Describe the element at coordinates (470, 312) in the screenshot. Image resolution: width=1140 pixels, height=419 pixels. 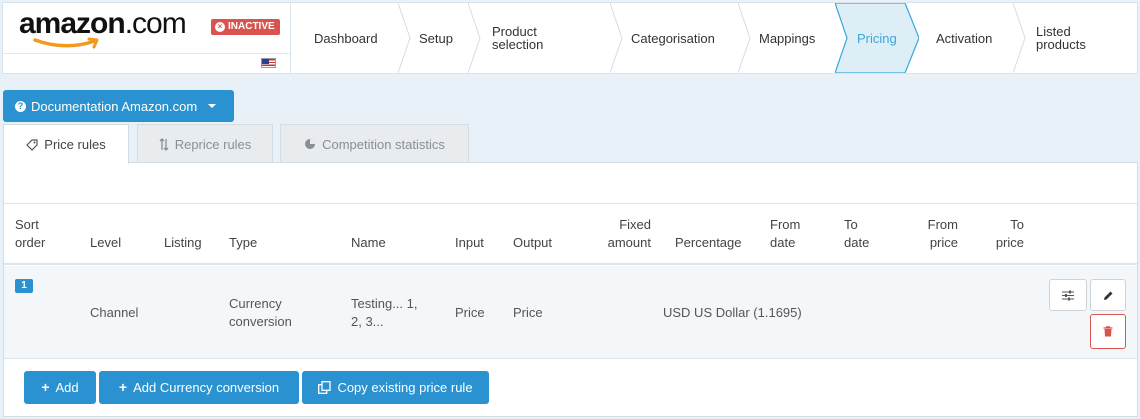
I see `cell-input: Price` at that location.